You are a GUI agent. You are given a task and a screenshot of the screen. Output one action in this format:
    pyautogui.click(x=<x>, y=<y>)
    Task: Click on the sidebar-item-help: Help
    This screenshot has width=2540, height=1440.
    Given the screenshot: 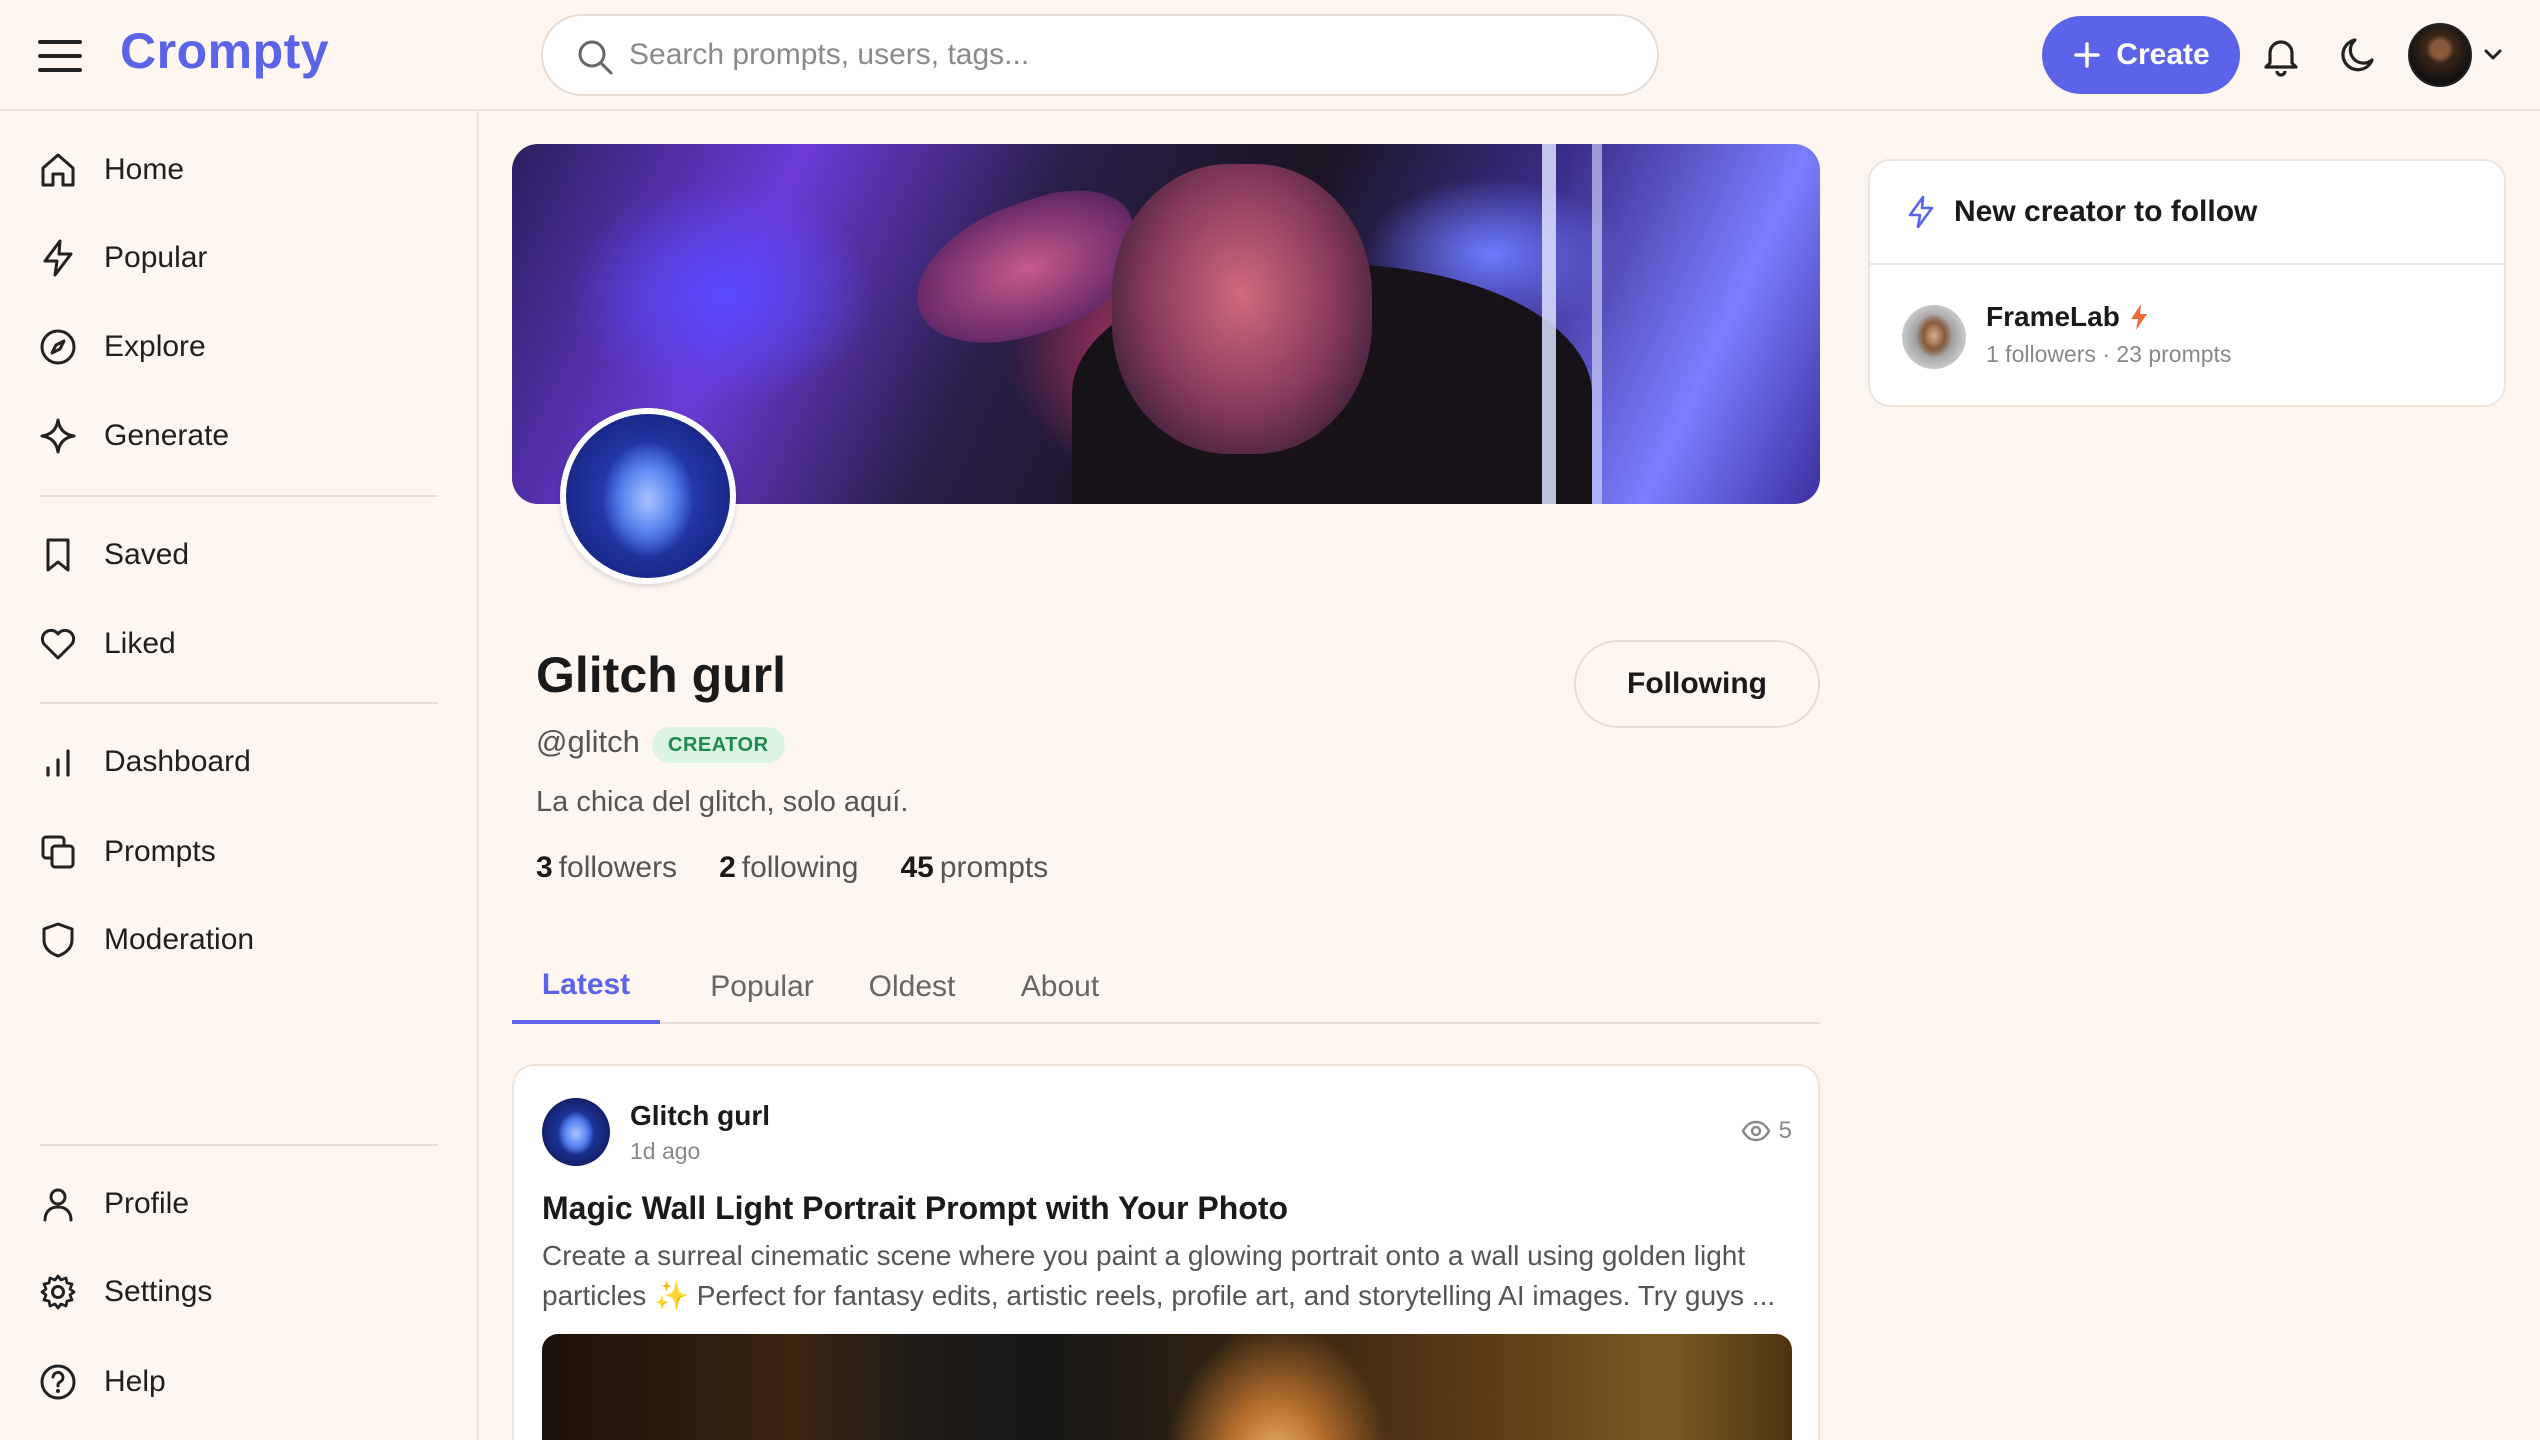 What is the action you would take?
    pyautogui.click(x=248, y=1382)
    